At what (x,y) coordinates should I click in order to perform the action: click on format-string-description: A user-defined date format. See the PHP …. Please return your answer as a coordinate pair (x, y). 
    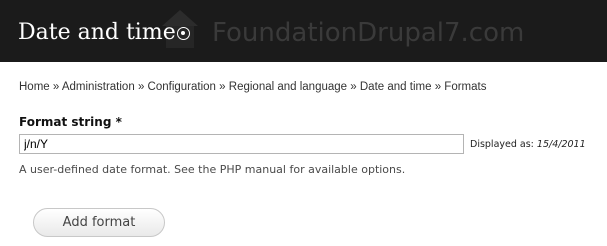
    Looking at the image, I should click on (212, 169).